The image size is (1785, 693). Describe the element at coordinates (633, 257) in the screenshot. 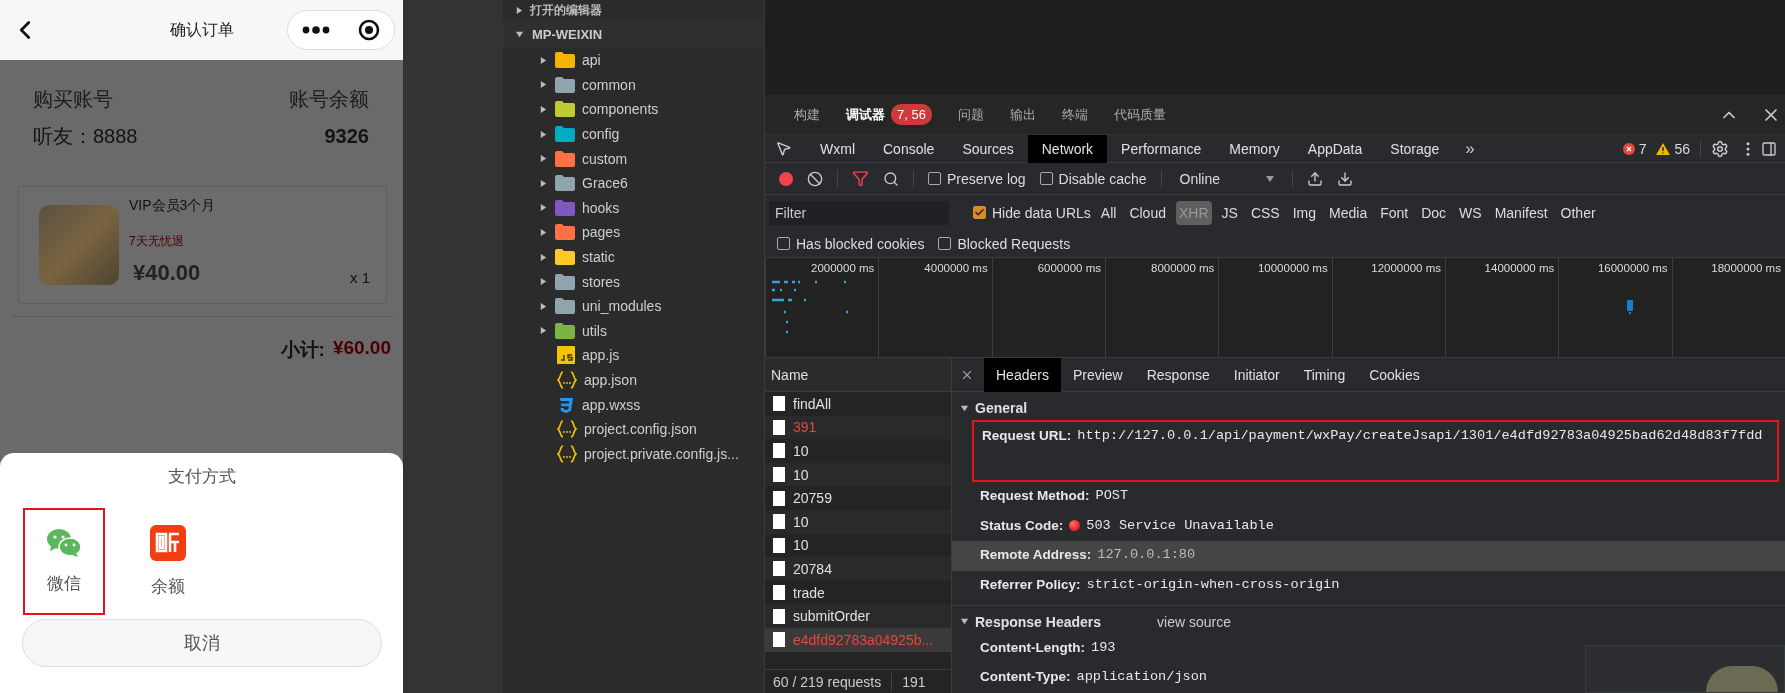

I see `explorer-item: static` at that location.